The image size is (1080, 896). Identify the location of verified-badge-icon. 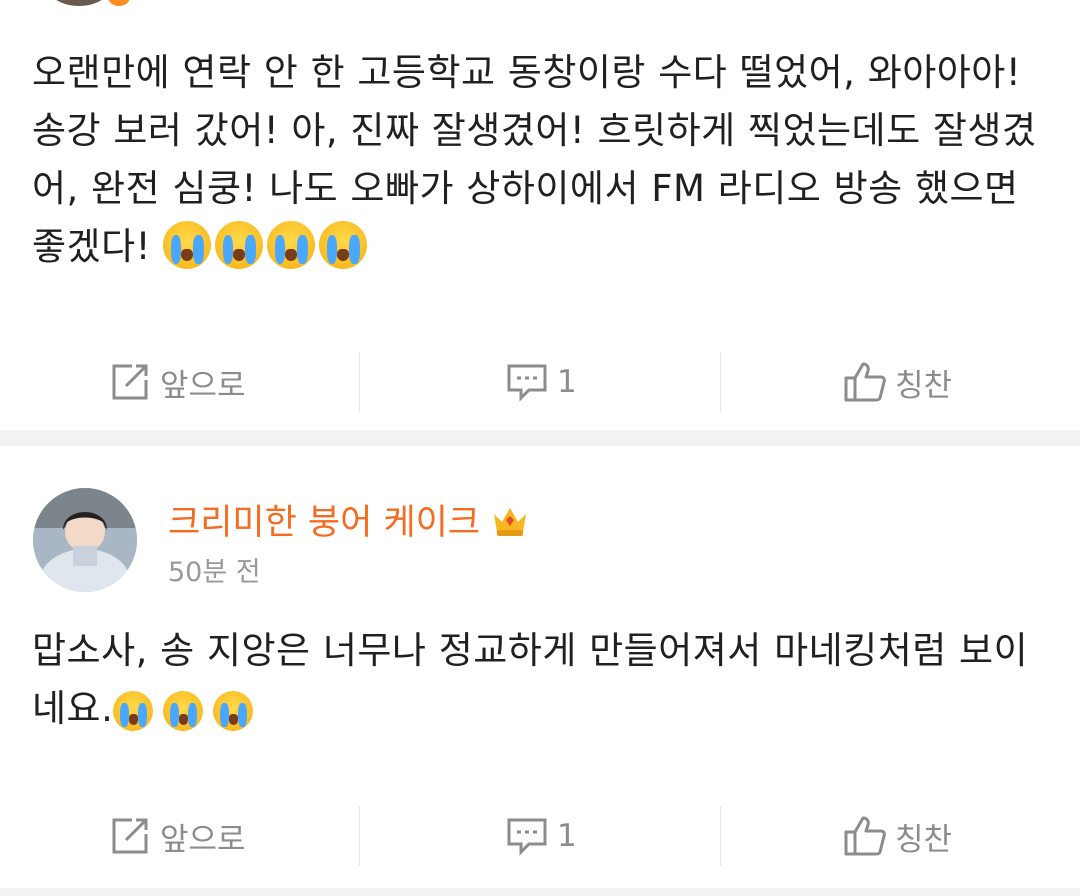
(119, 3).